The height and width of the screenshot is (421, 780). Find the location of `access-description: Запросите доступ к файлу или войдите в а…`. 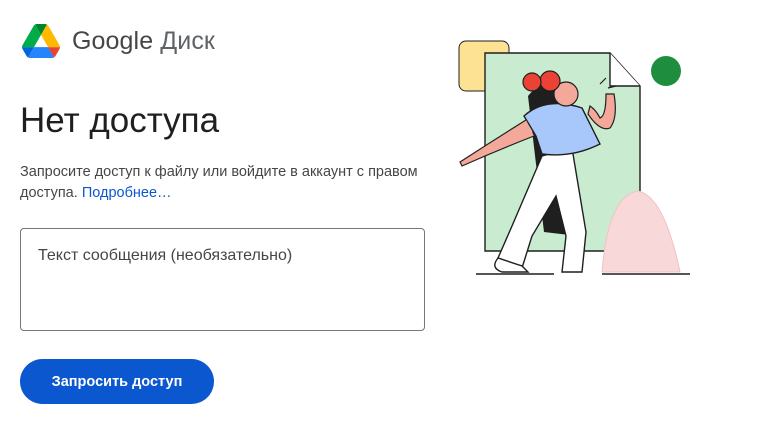

access-description: Запросите доступ к файлу или войдите в а… is located at coordinates (220, 183).